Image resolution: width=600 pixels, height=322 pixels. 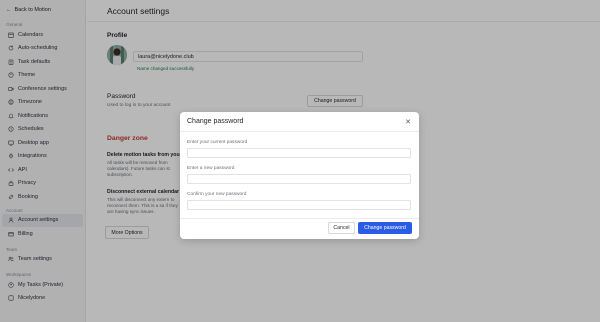 What do you see at coordinates (299, 153) in the screenshot?
I see `current-password-input` at bounding box center [299, 153].